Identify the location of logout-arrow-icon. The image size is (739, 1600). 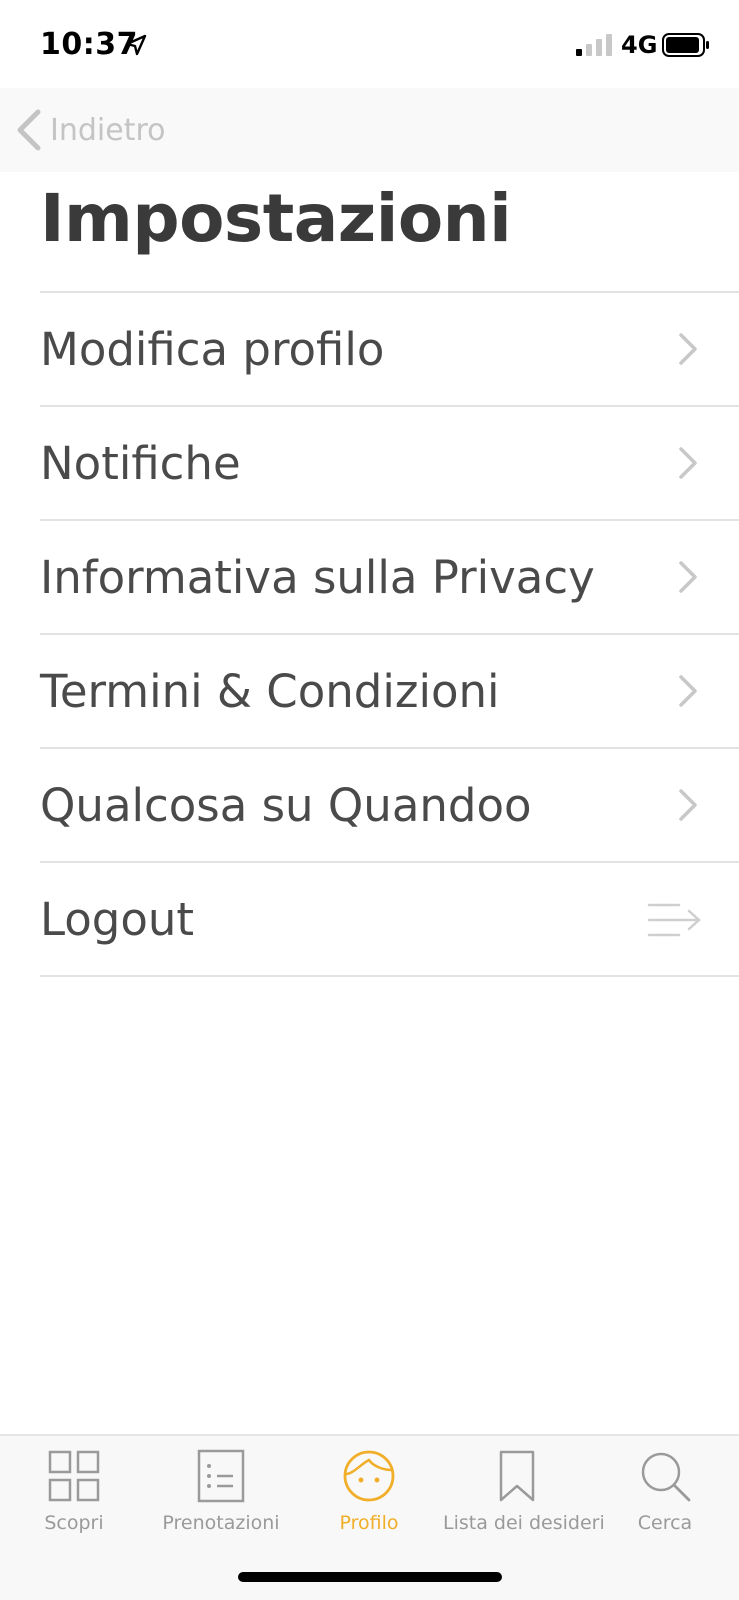
(674, 920).